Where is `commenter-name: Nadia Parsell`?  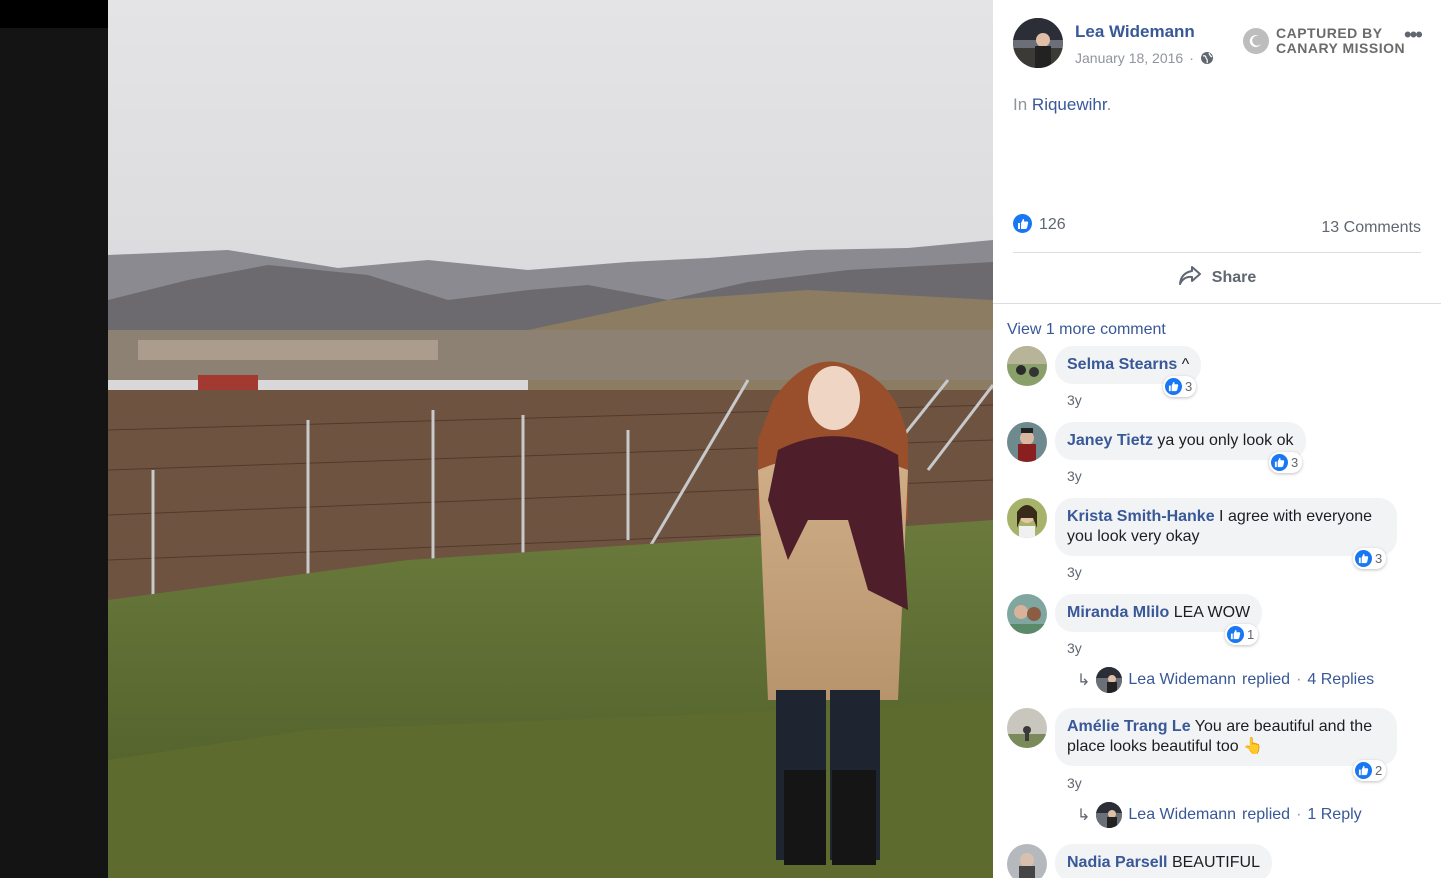
commenter-name: Nadia Parsell is located at coordinates (1117, 862).